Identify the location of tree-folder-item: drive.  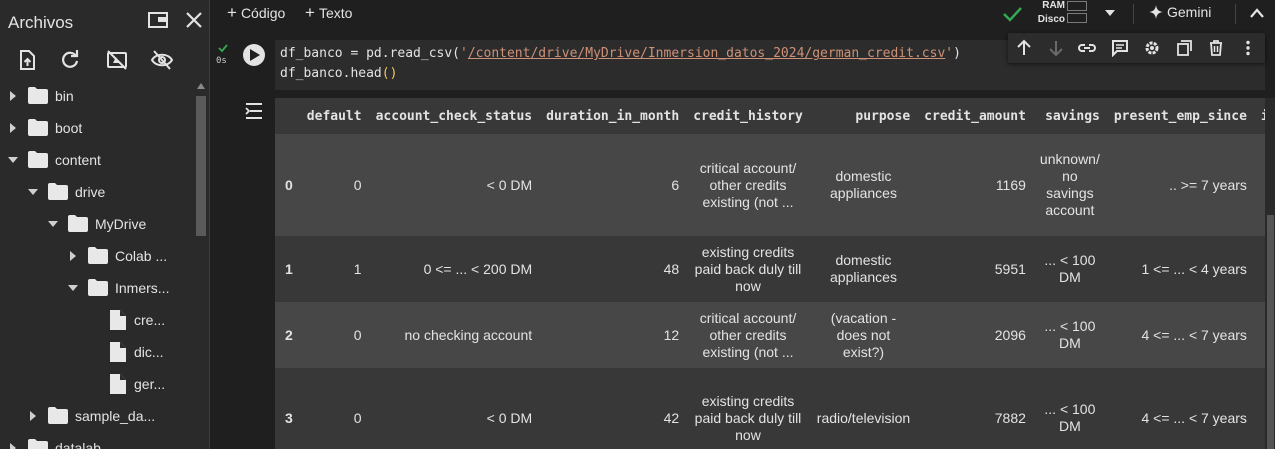
(97, 192).